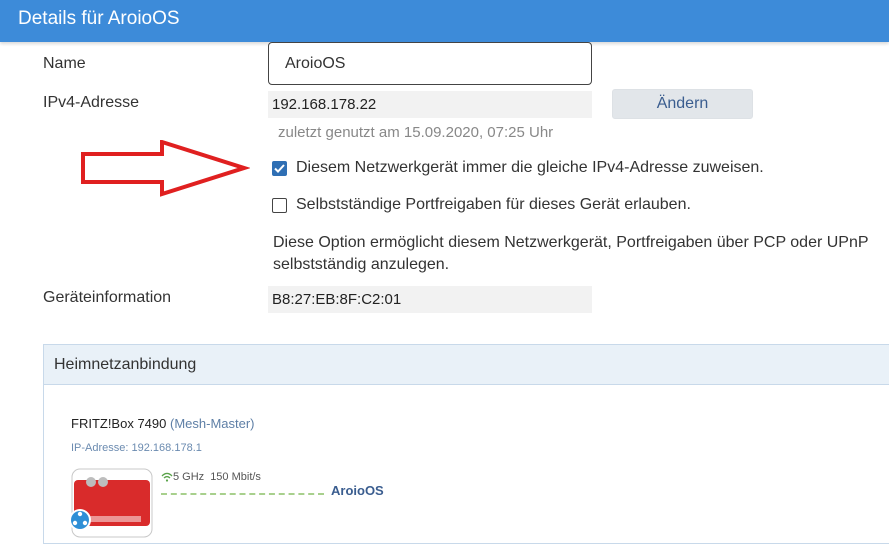 This screenshot has width=889, height=544. What do you see at coordinates (167, 477) in the screenshot?
I see `wifi-icon` at bounding box center [167, 477].